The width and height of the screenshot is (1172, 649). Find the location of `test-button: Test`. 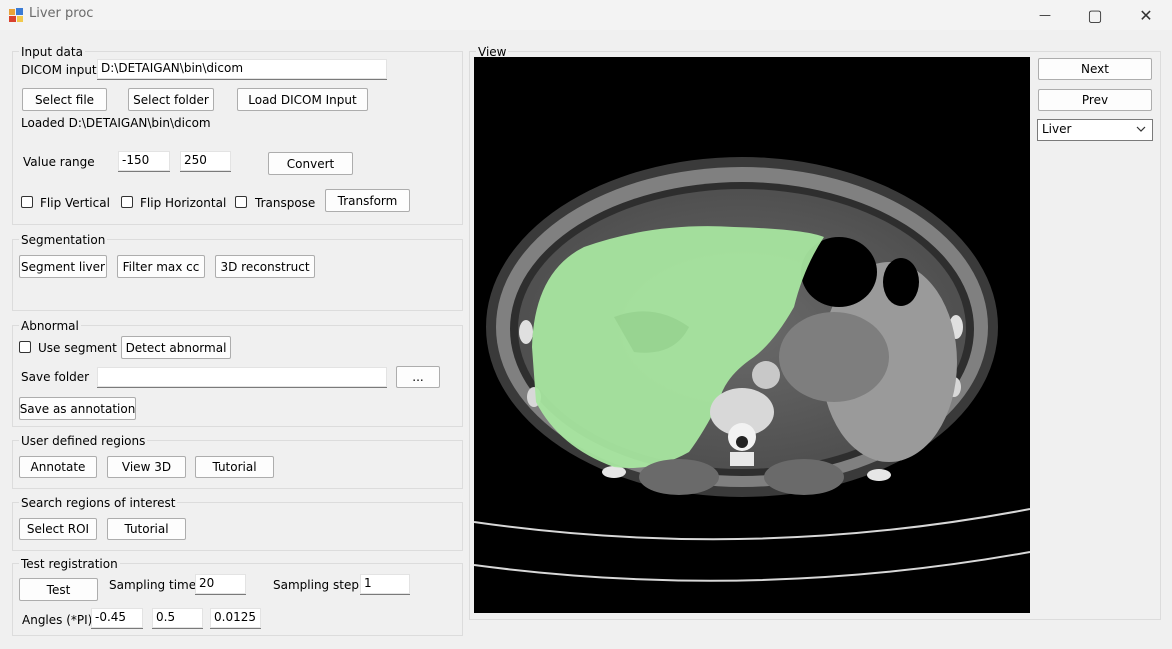

test-button: Test is located at coordinates (58, 589).